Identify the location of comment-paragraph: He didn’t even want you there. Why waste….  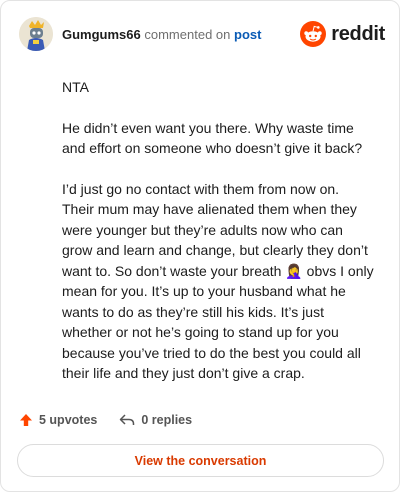
(212, 138).